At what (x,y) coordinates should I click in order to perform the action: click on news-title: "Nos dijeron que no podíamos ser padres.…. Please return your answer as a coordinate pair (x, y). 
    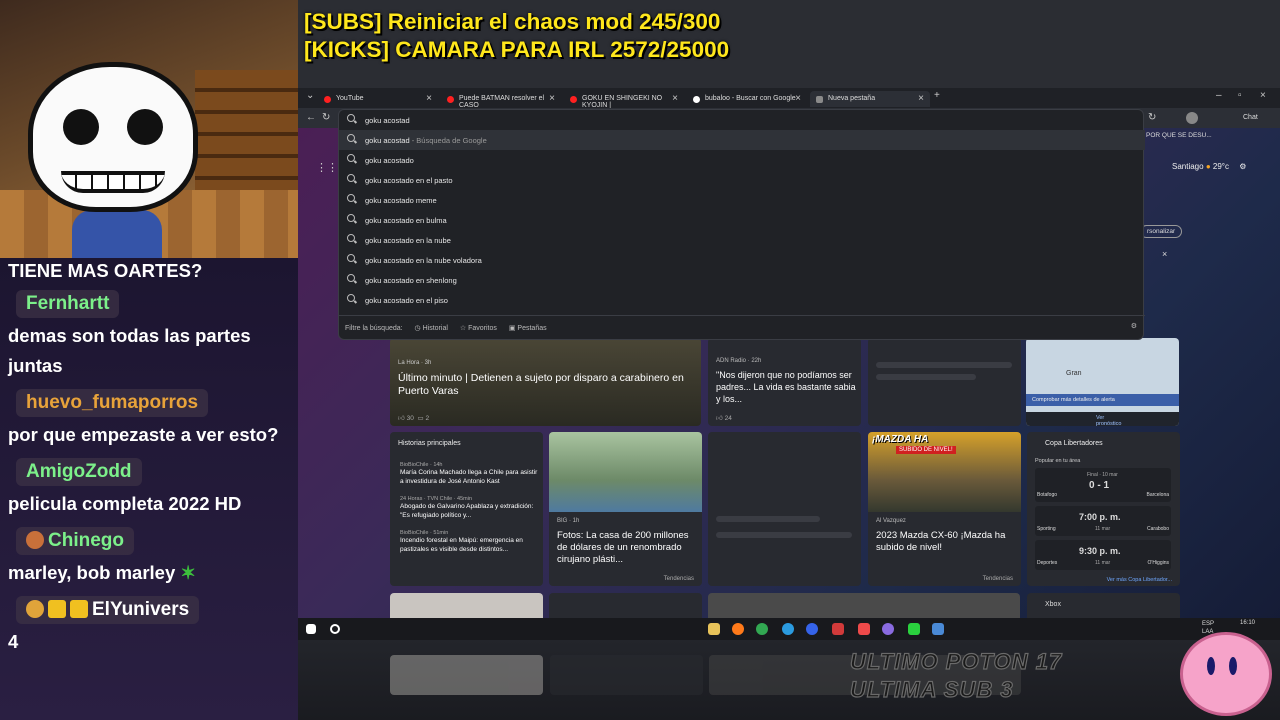
    Looking at the image, I should click on (786, 387).